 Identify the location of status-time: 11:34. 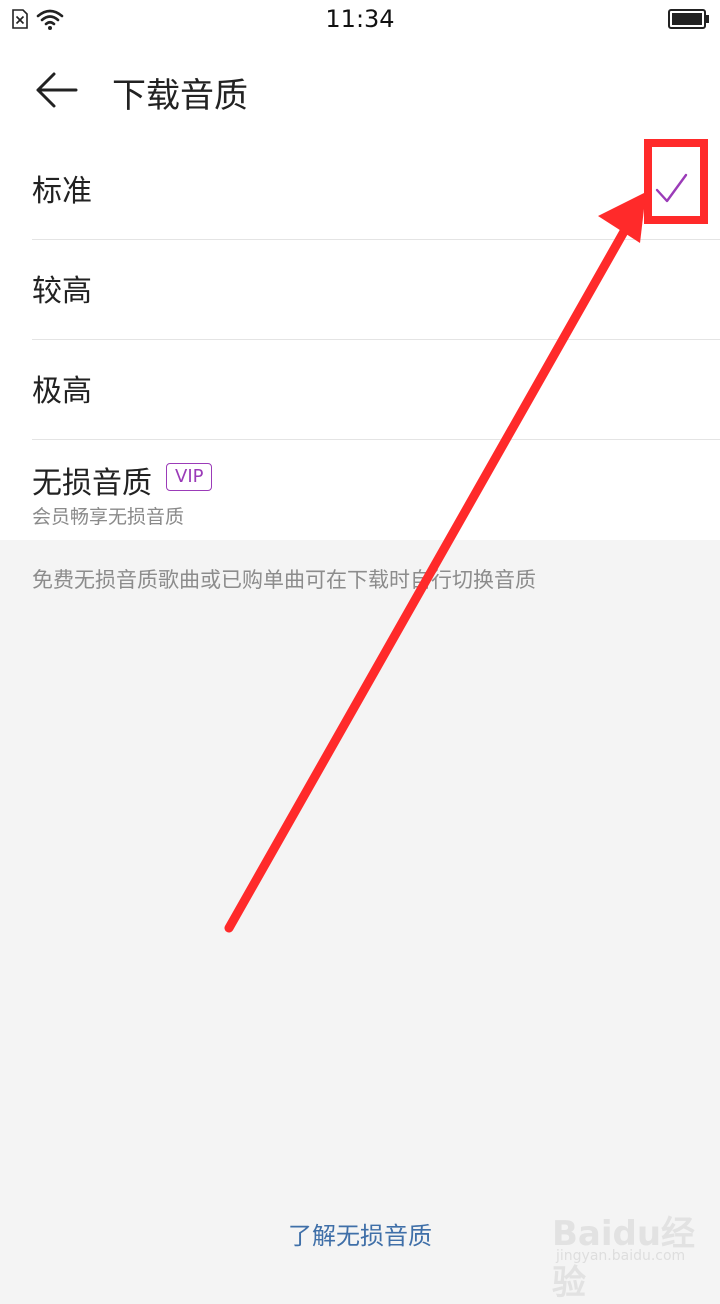
(360, 19).